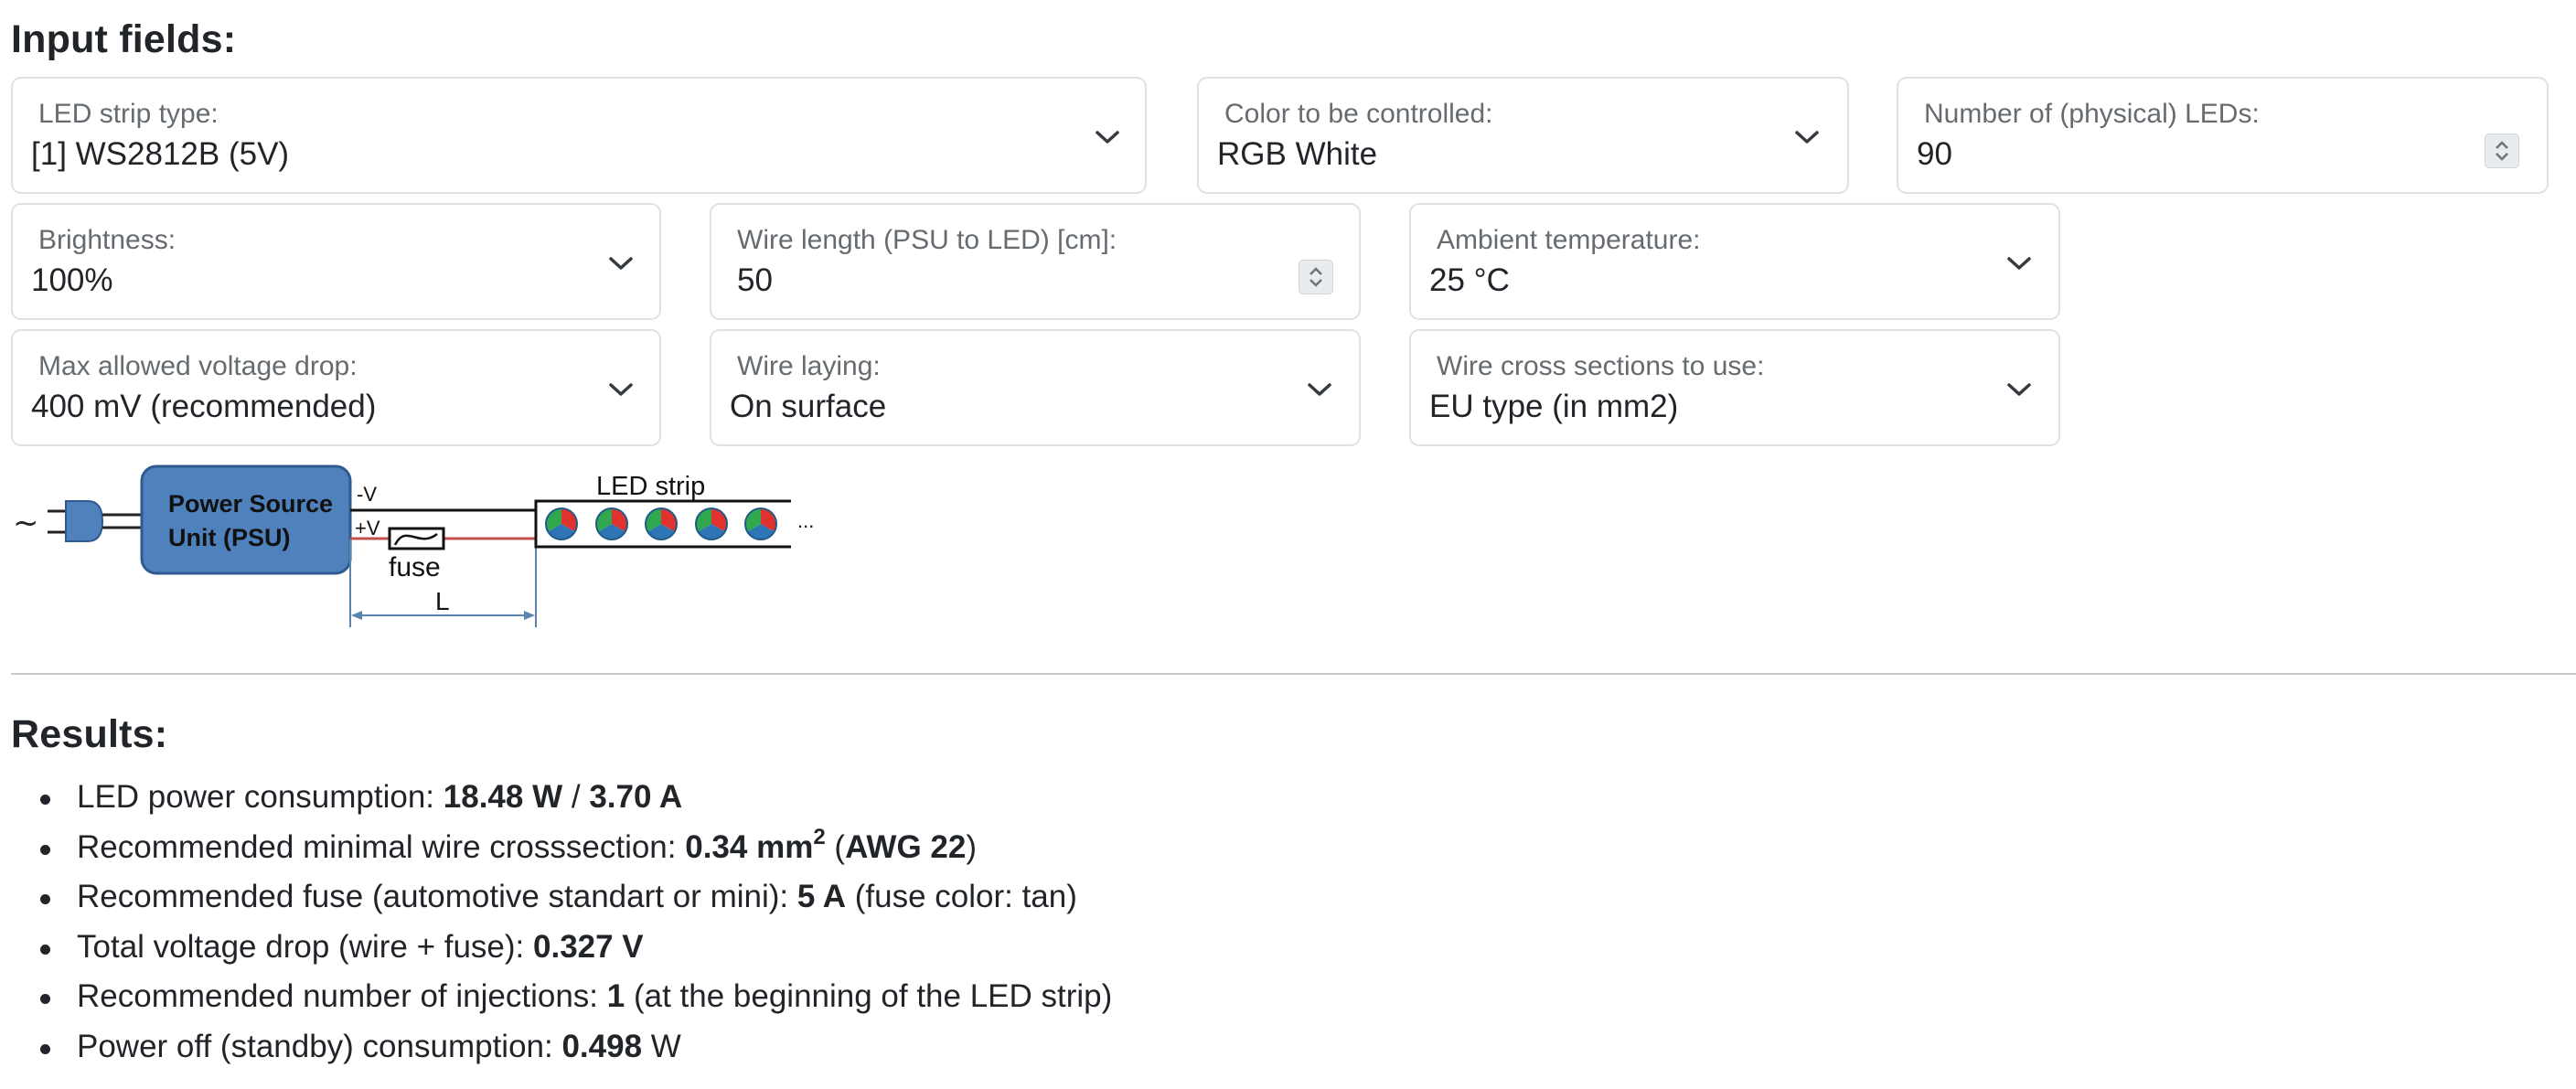 The height and width of the screenshot is (1089, 2576). What do you see at coordinates (198, 366) in the screenshot?
I see `max-drop-label: Max allowed voltage drop:` at bounding box center [198, 366].